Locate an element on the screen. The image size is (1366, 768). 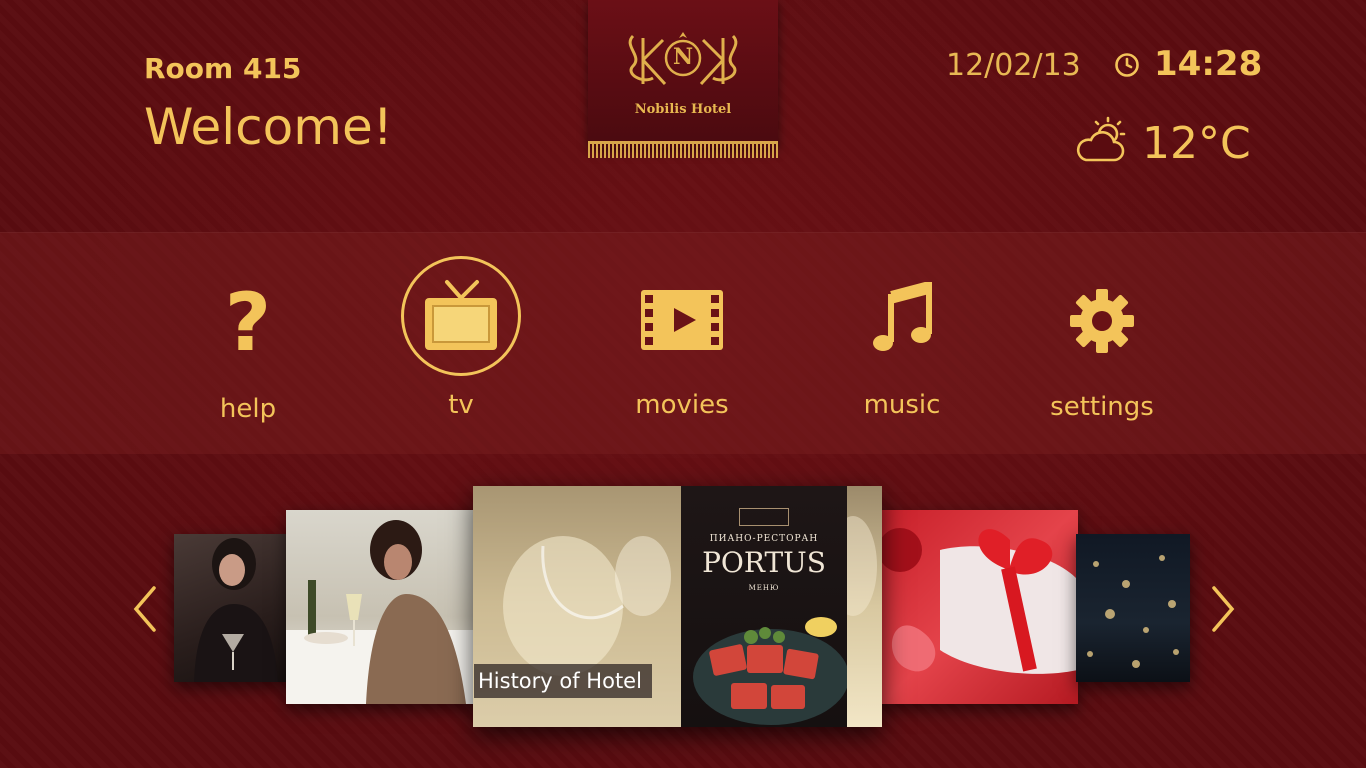
selected-ring is located at coordinates (461, 316).